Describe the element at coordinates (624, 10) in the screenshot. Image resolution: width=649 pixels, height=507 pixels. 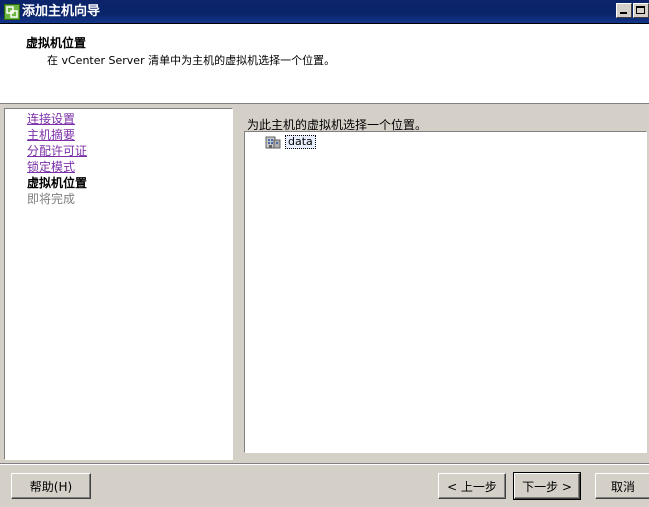
I see `minimize-button` at that location.